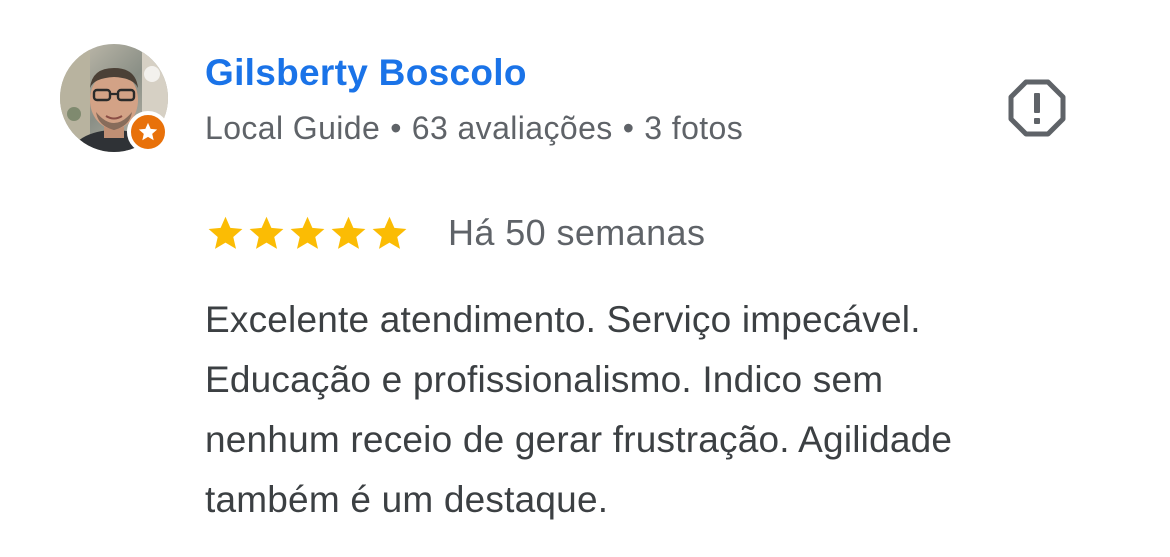 This screenshot has height=557, width=1170. What do you see at coordinates (694, 128) in the screenshot?
I see `photos-count: 3 fotos` at bounding box center [694, 128].